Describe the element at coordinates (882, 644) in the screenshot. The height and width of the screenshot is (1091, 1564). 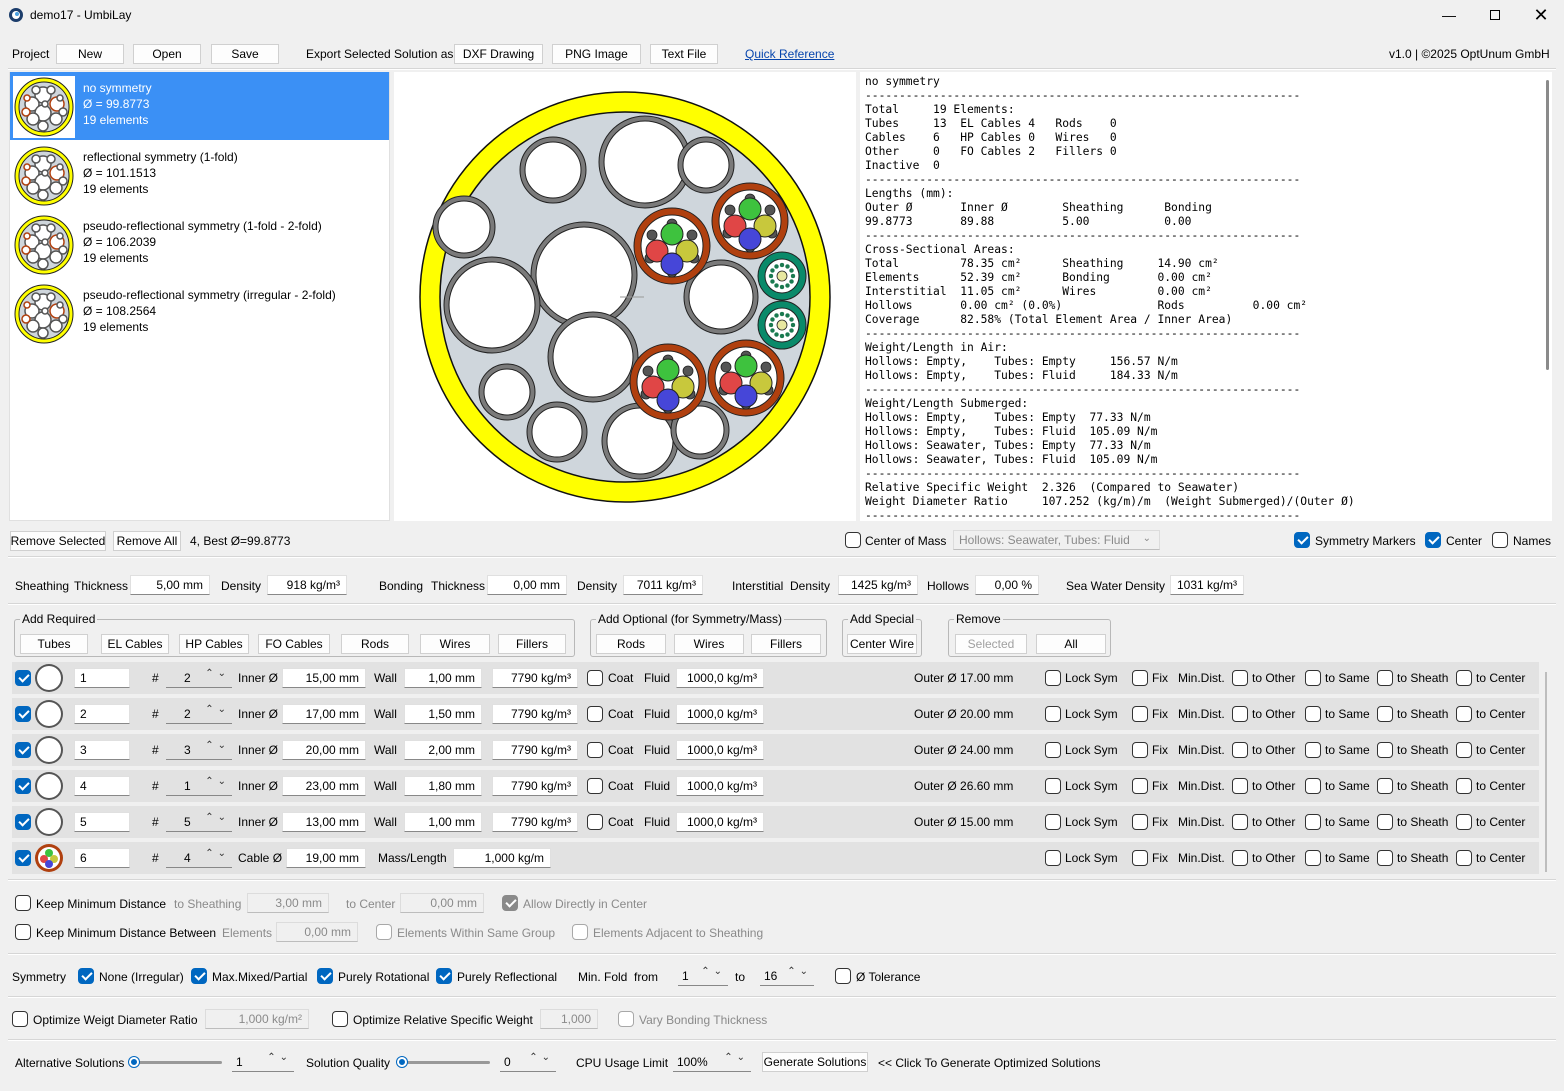
I see `add-center-wire-button: Center Wire` at that location.